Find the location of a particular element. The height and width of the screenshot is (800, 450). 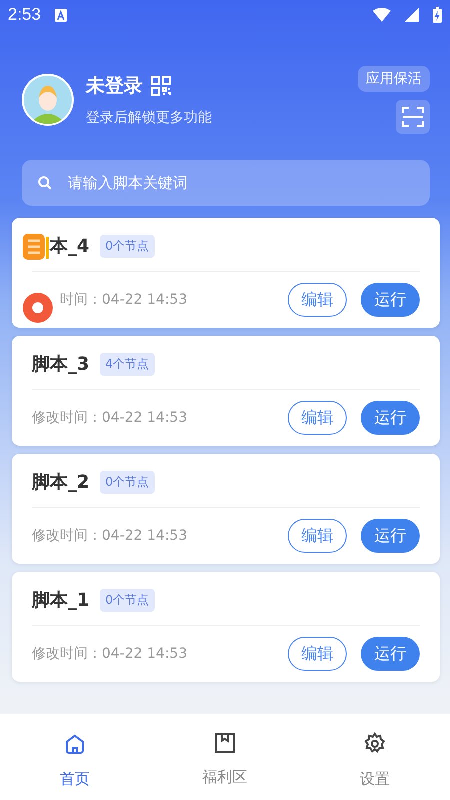

script-card: 脚本_3 4个节点 修改时间：04-22 14:53 编辑 运行 is located at coordinates (226, 391).